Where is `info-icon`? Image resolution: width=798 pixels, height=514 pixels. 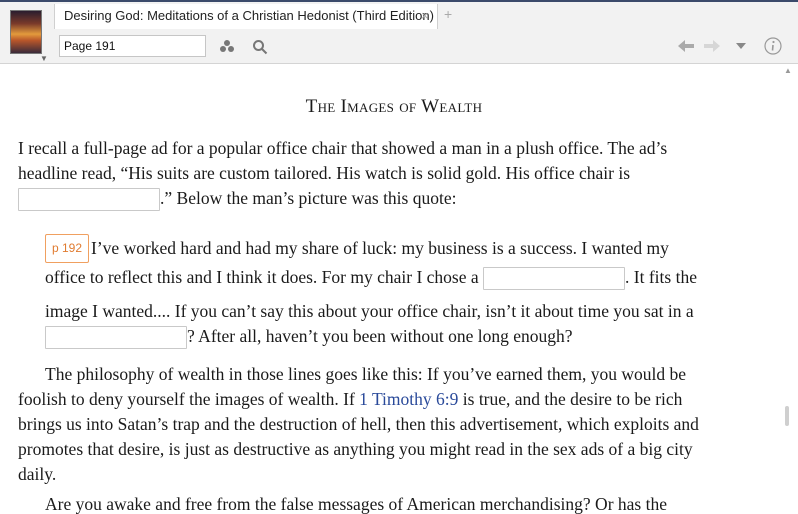
info-icon is located at coordinates (773, 46).